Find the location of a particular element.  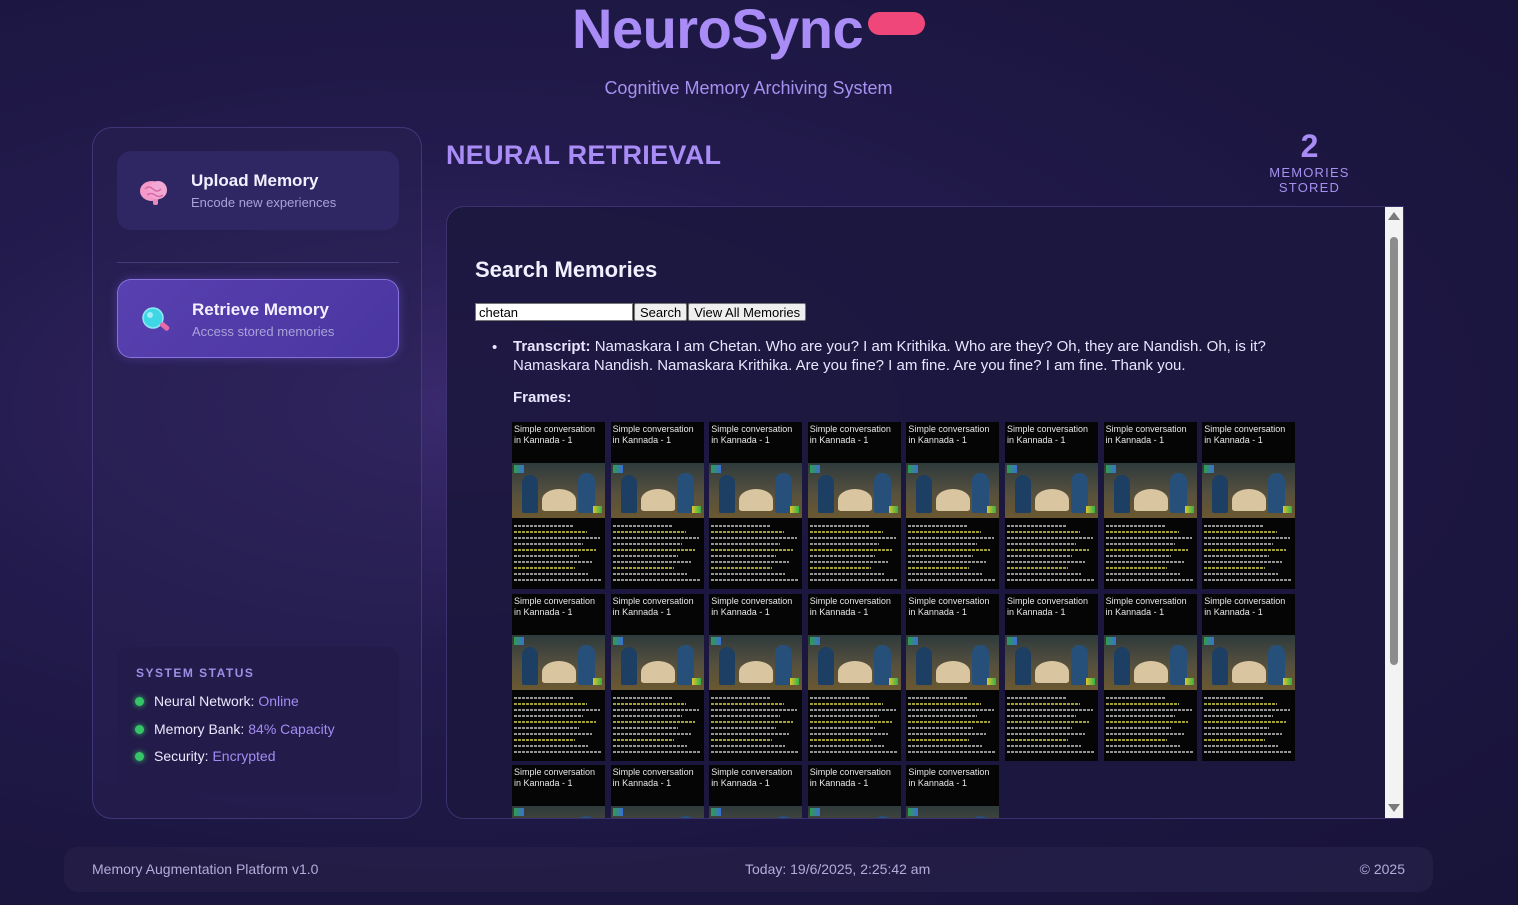

search-heading: Search Memories is located at coordinates (566, 269).